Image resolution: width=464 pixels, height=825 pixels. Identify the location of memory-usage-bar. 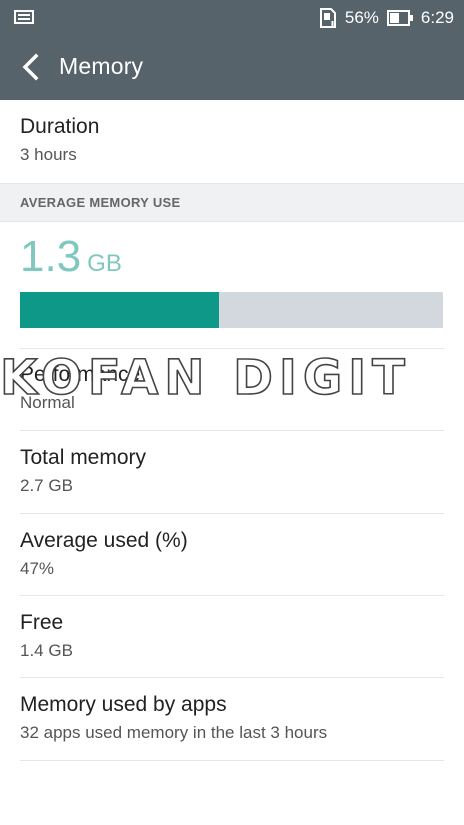
(231, 310).